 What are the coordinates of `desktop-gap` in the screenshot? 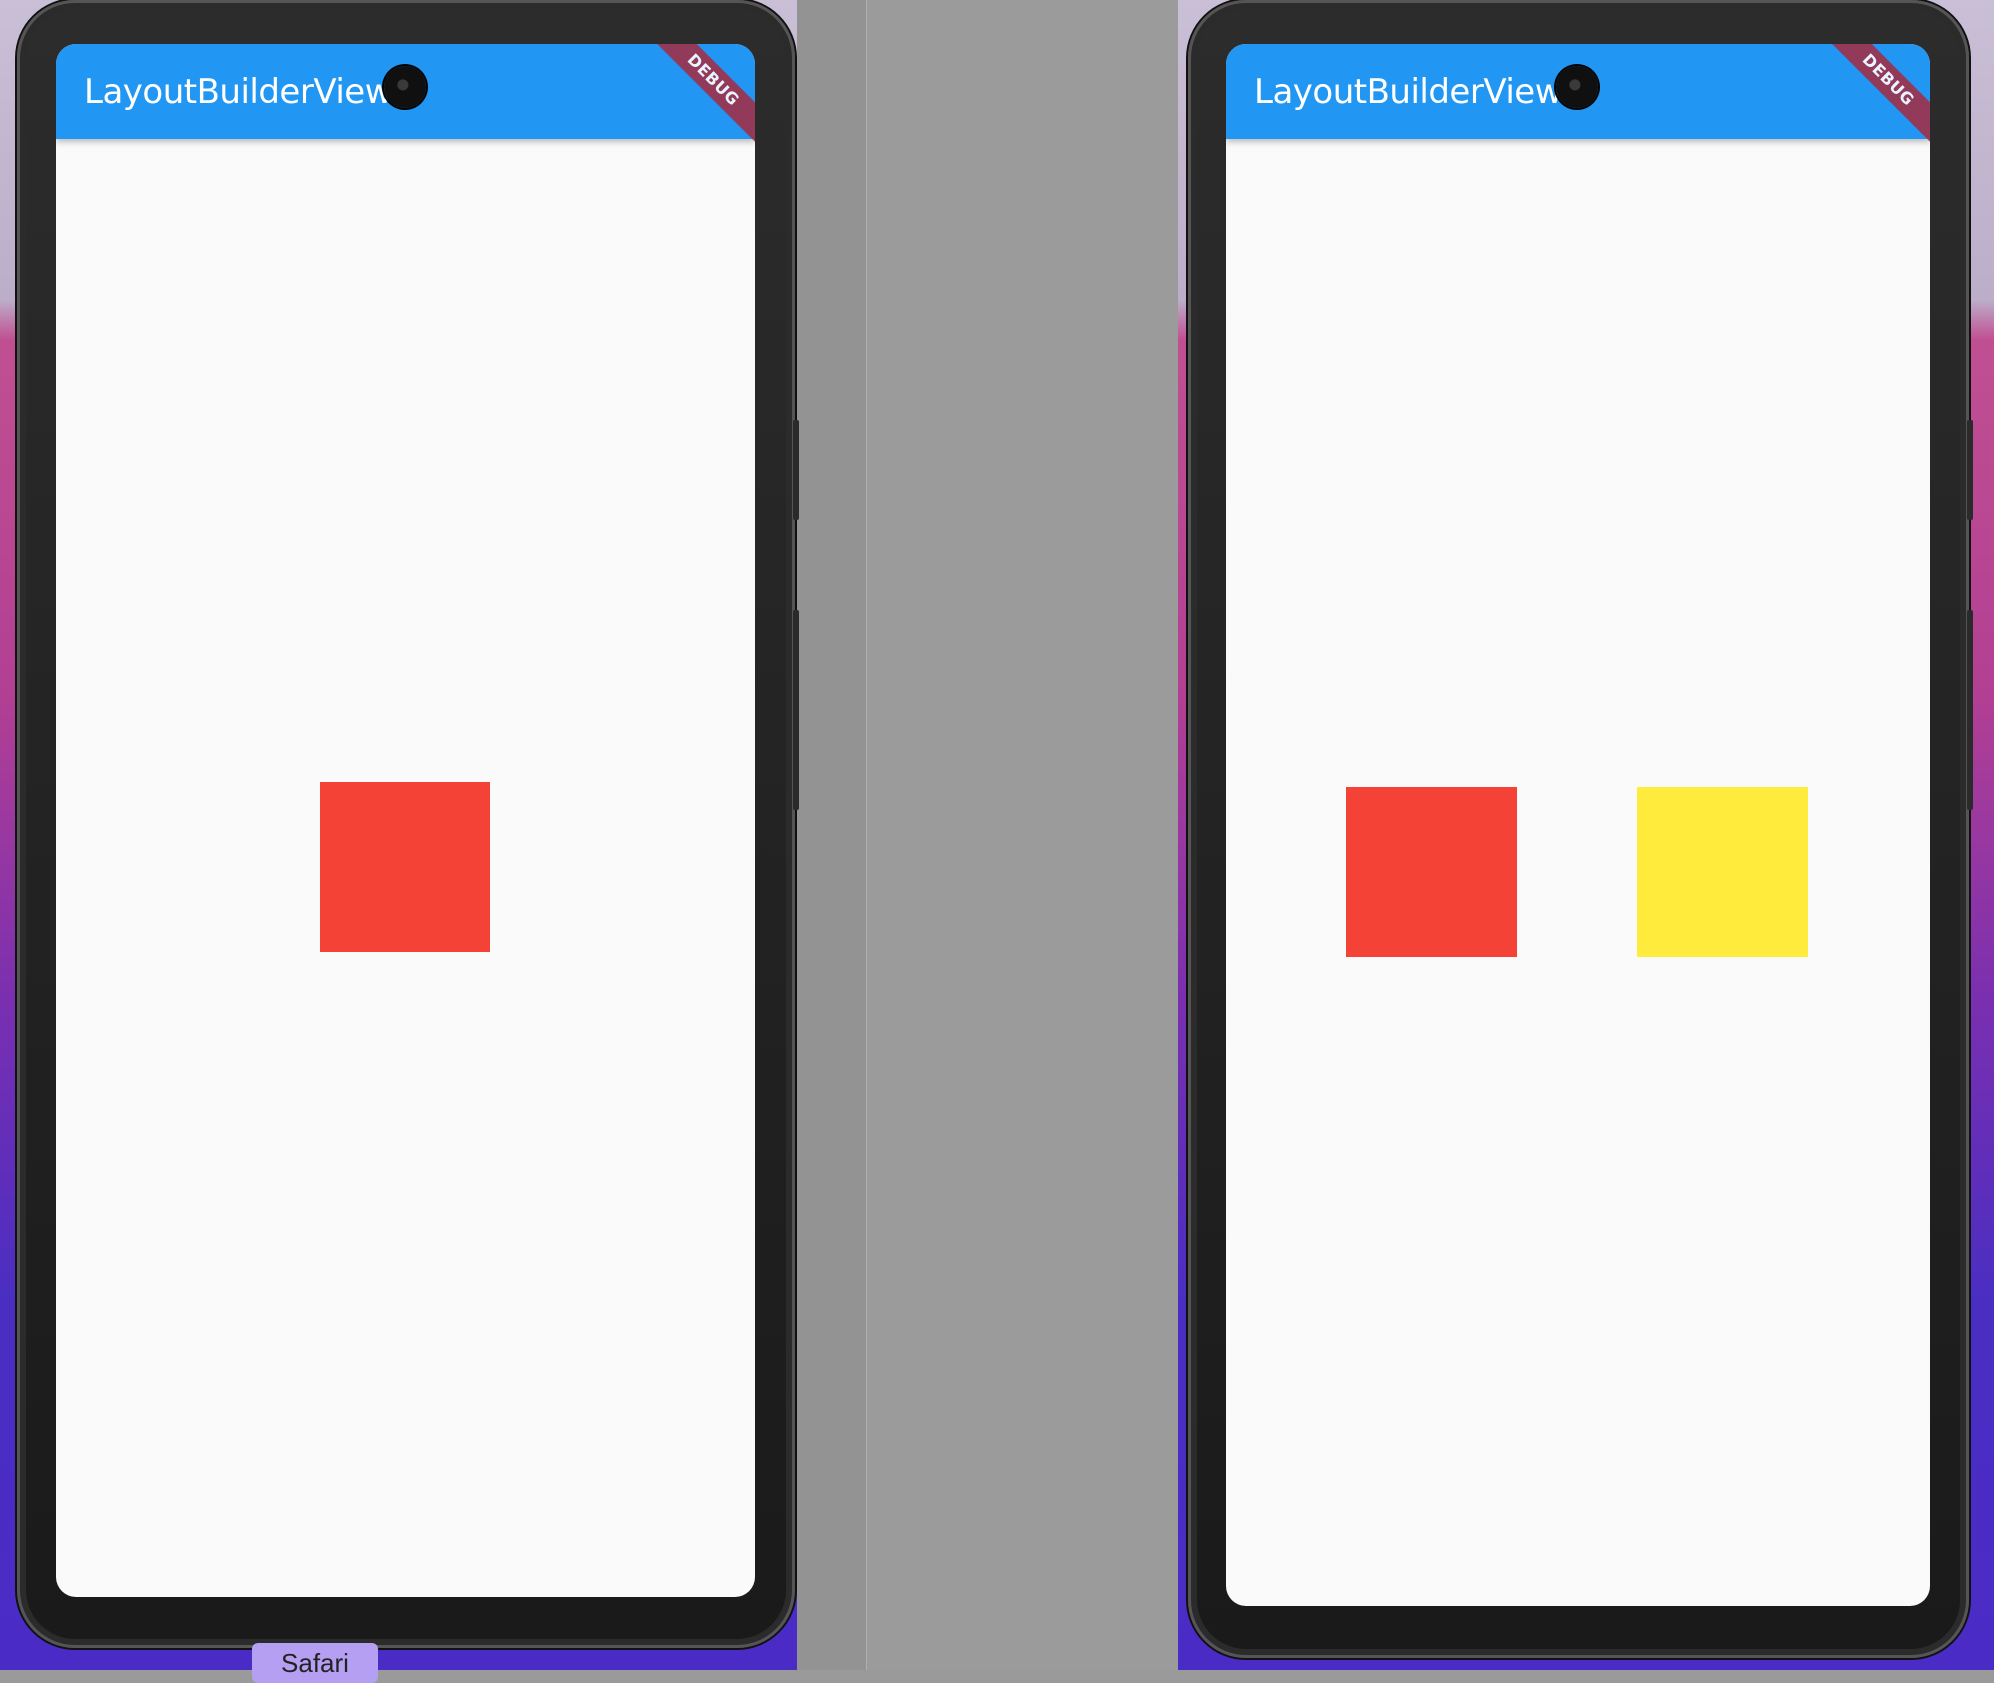 It's located at (831, 835).